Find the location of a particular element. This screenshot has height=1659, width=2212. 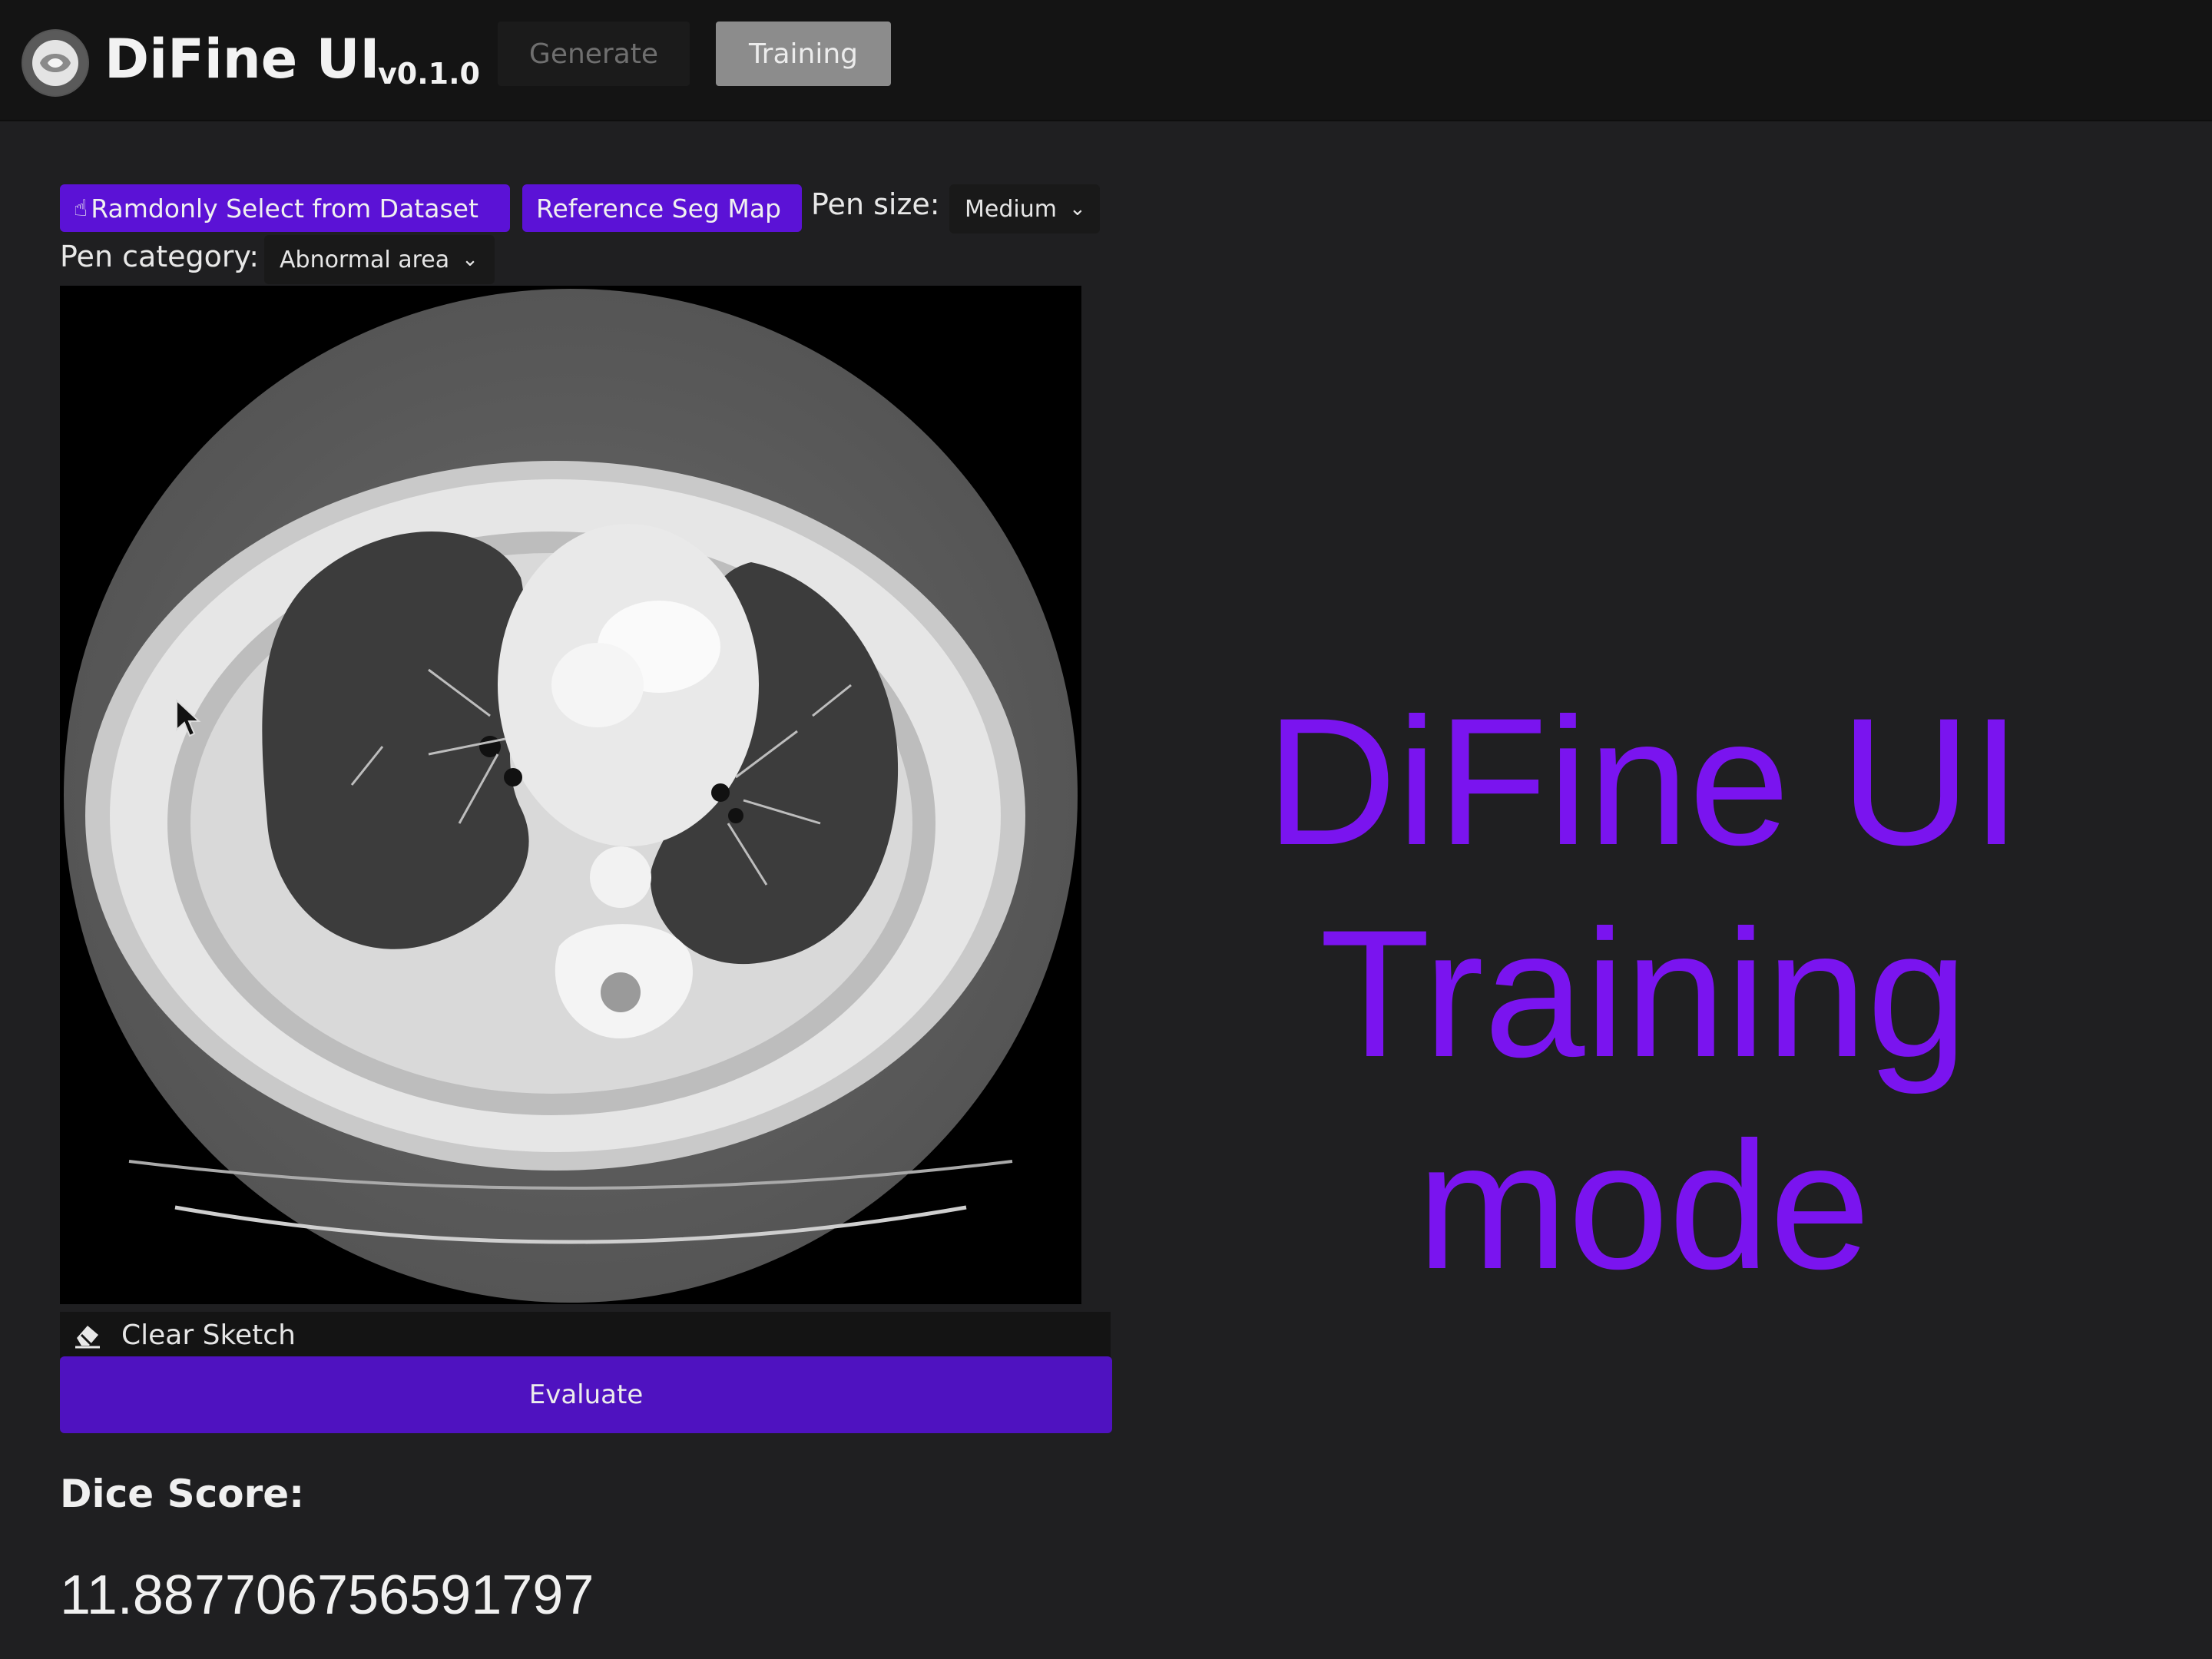

app-logo-icon is located at coordinates (55, 63).